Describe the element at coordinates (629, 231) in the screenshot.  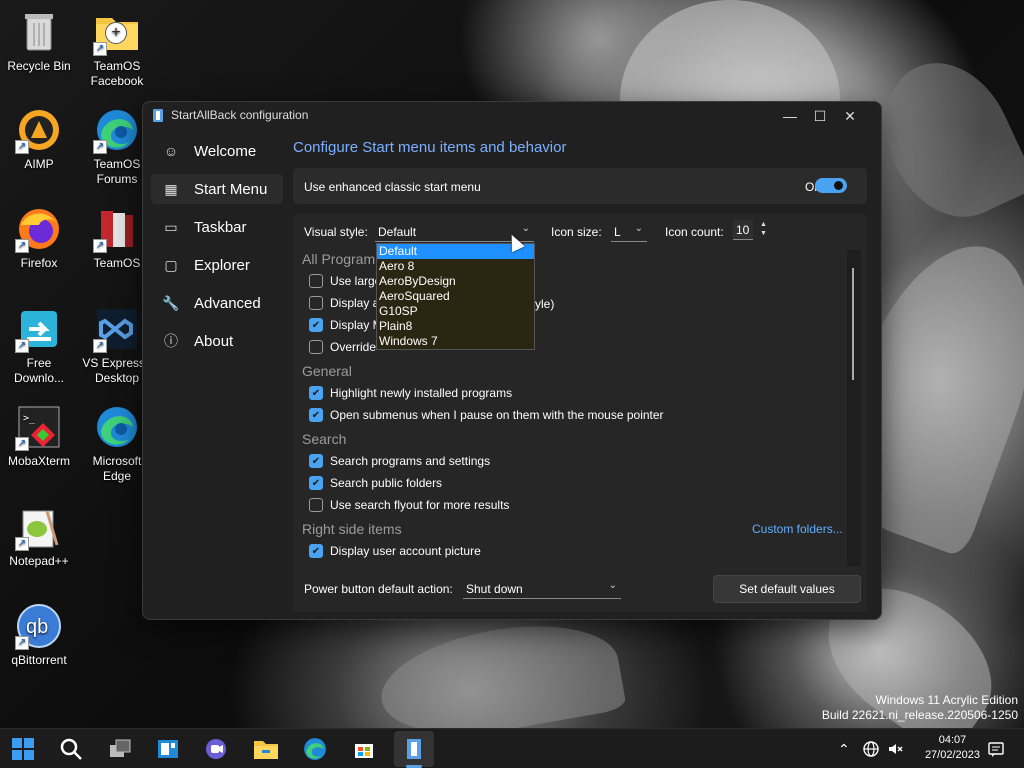
I see `icon-size-select: L ⌄` at that location.